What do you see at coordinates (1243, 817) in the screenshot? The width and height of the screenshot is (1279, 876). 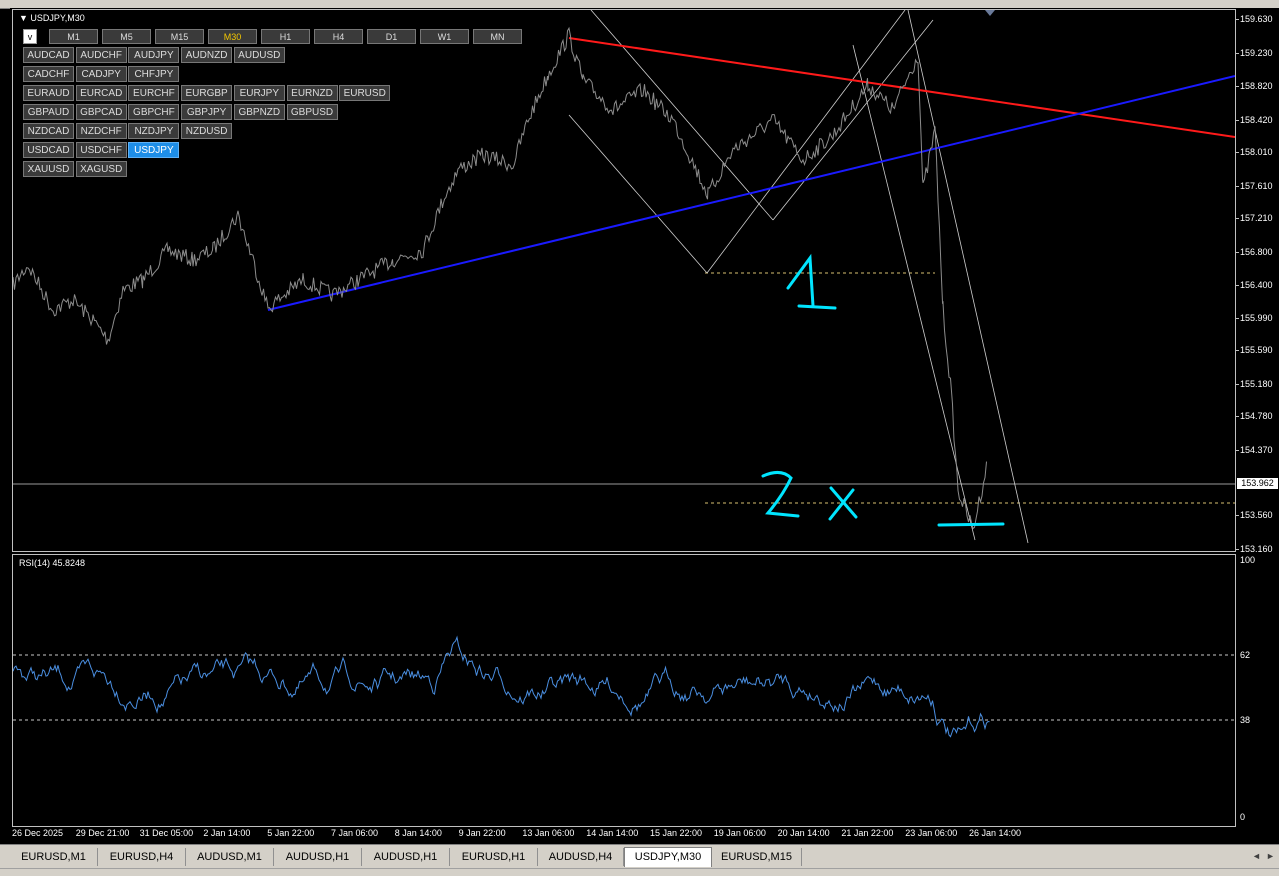 I see `rsi-level-label: 0` at bounding box center [1243, 817].